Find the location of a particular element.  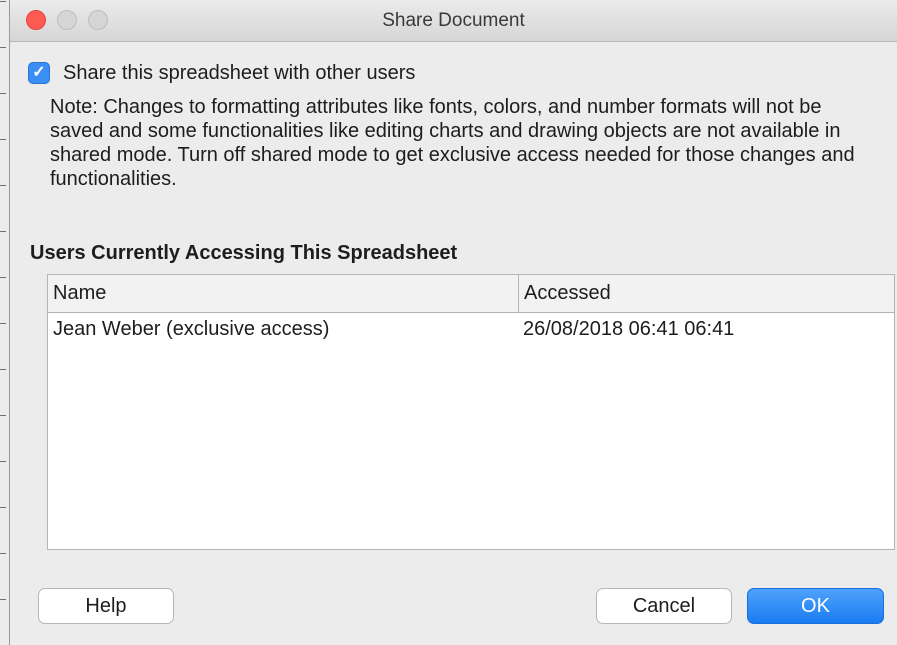

help-button: Help is located at coordinates (106, 606).